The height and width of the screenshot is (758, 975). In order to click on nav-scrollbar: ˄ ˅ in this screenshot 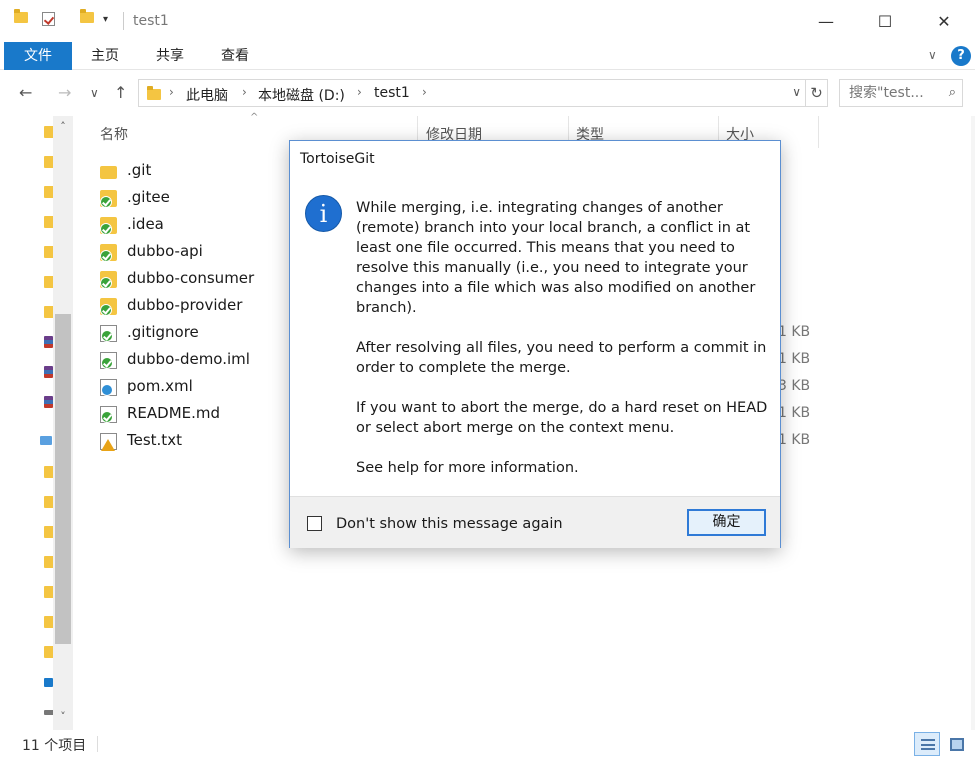, I will do `click(63, 423)`.